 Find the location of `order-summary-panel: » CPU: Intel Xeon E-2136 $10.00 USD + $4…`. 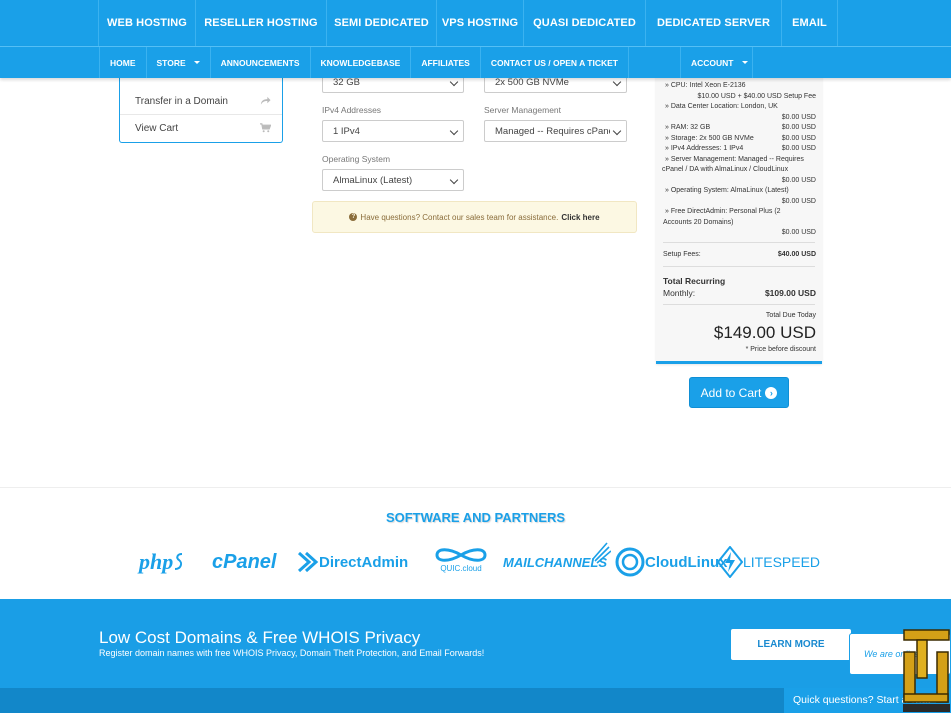

order-summary-panel: » CPU: Intel Xeon E-2136 $10.00 USD + $4… is located at coordinates (739, 212).